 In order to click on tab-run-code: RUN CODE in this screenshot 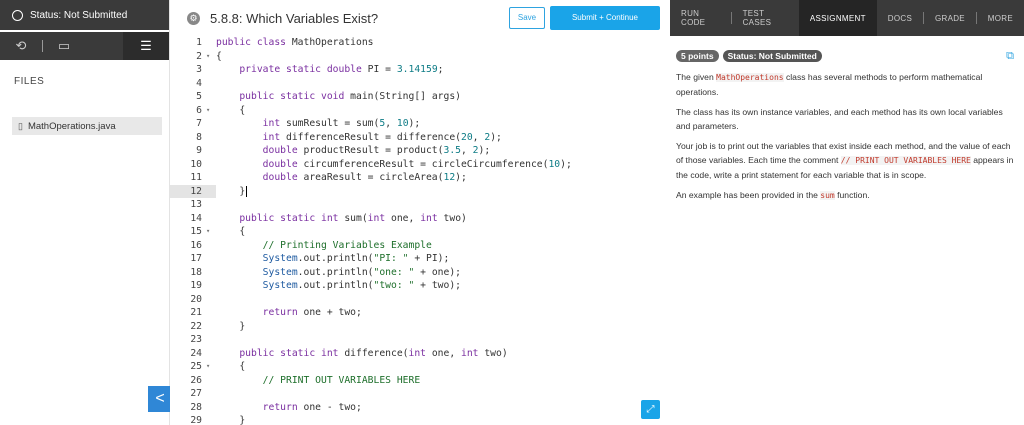, I will do `click(700, 18)`.